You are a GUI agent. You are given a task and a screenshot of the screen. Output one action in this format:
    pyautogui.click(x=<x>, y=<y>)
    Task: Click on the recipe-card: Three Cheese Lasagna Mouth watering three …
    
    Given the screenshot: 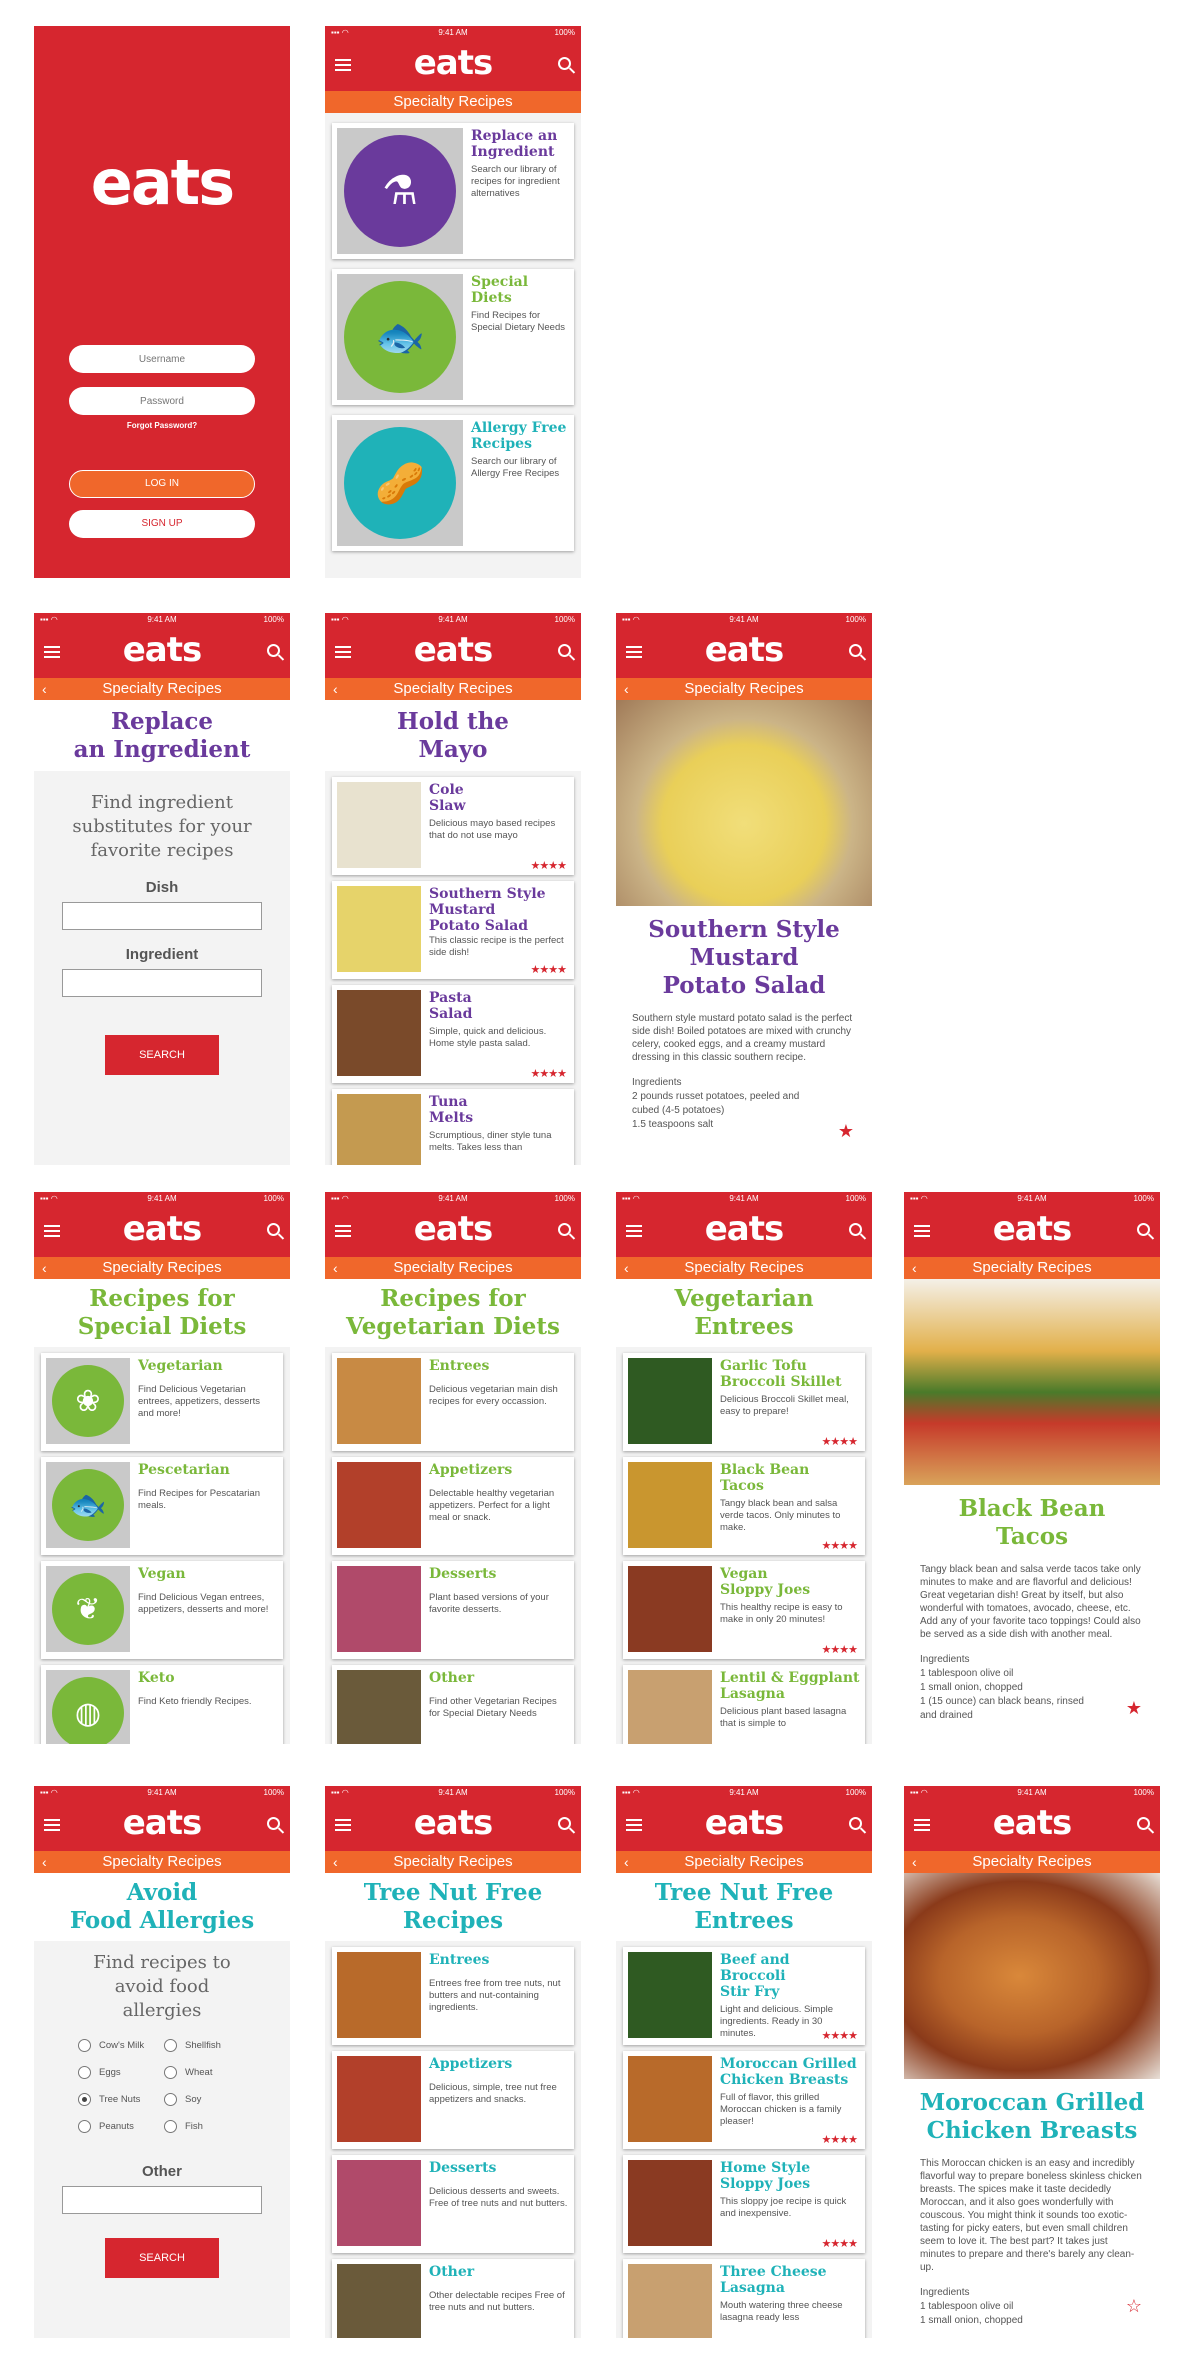 What is the action you would take?
    pyautogui.click(x=744, y=2298)
    